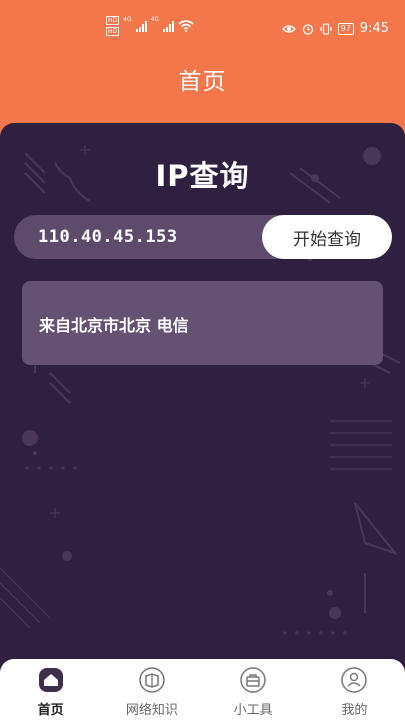  Describe the element at coordinates (307, 29) in the screenshot. I see `alarm-icon` at that location.